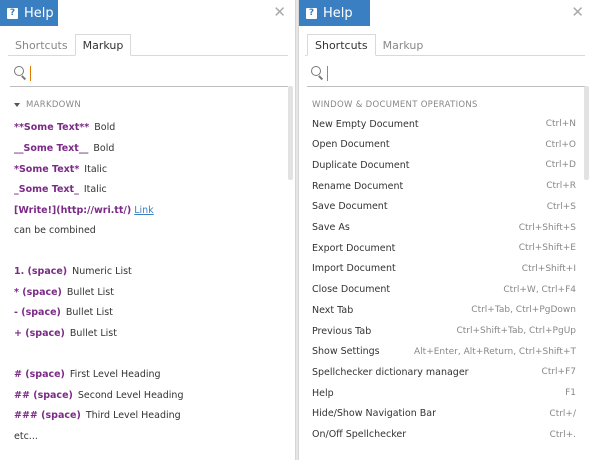 Image resolution: width=593 pixels, height=460 pixels. Describe the element at coordinates (39, 374) in the screenshot. I see `markup-syntax: # (space)` at that location.